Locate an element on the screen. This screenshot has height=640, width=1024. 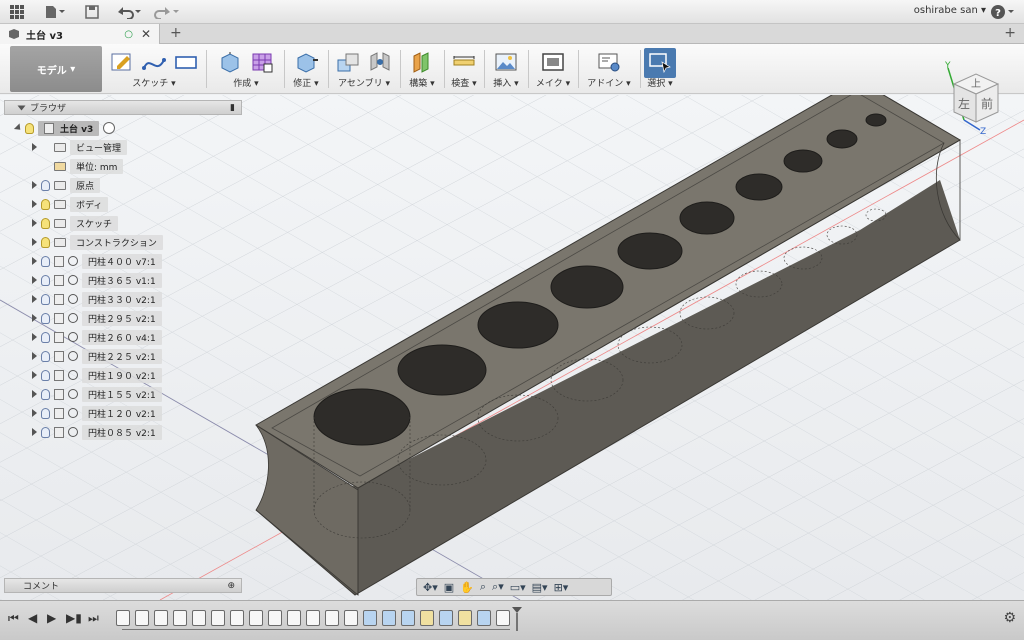
inspect-group: 検査 ▾ is located at coordinates (464, 69).